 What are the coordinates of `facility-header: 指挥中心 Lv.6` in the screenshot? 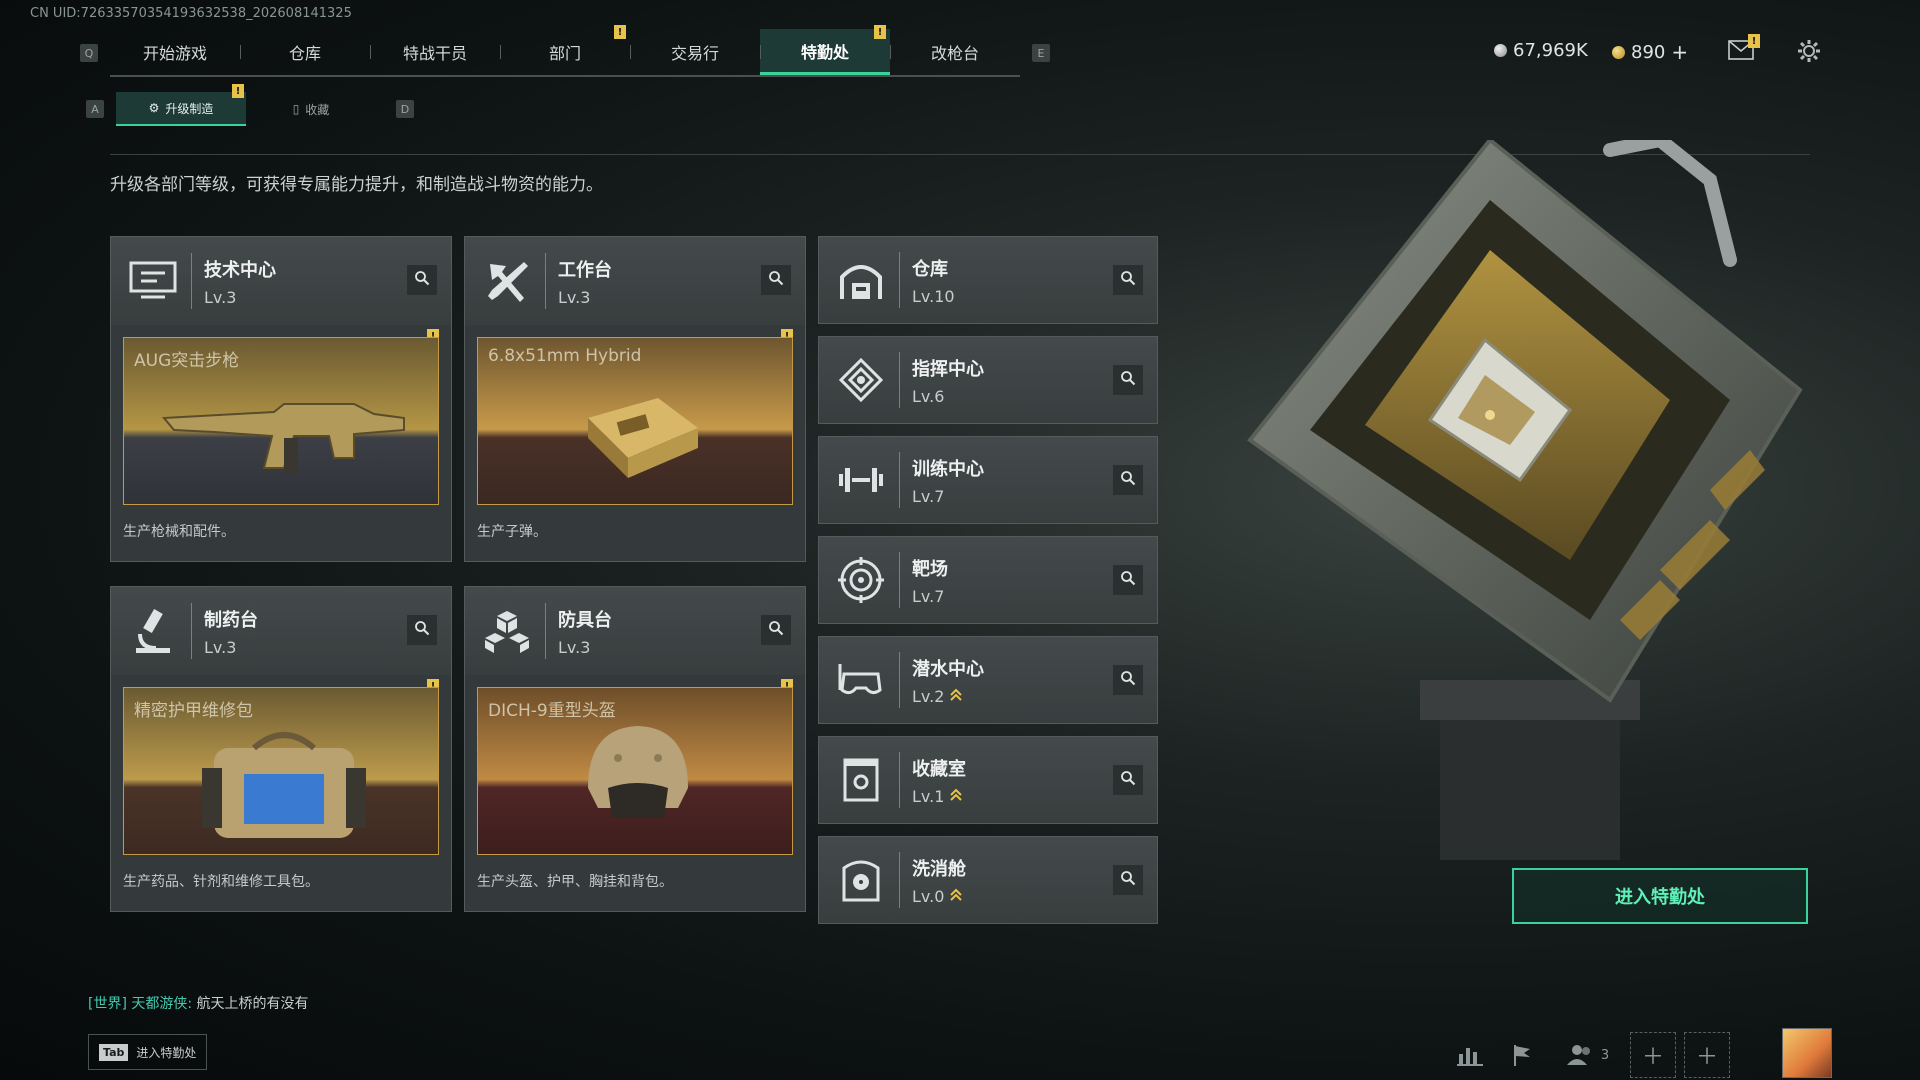 It's located at (988, 380).